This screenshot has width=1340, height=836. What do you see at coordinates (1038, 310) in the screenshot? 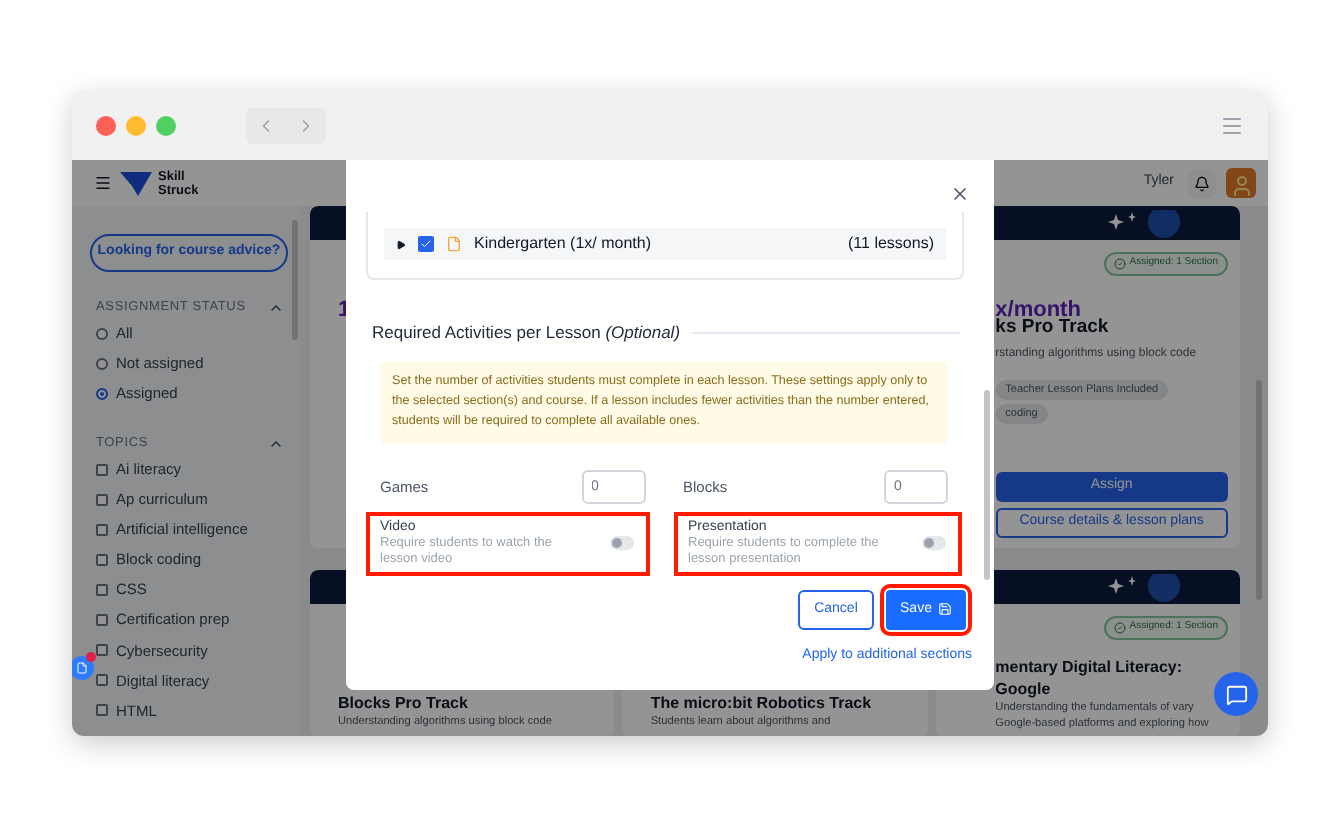
I see `course-price: x/month` at bounding box center [1038, 310].